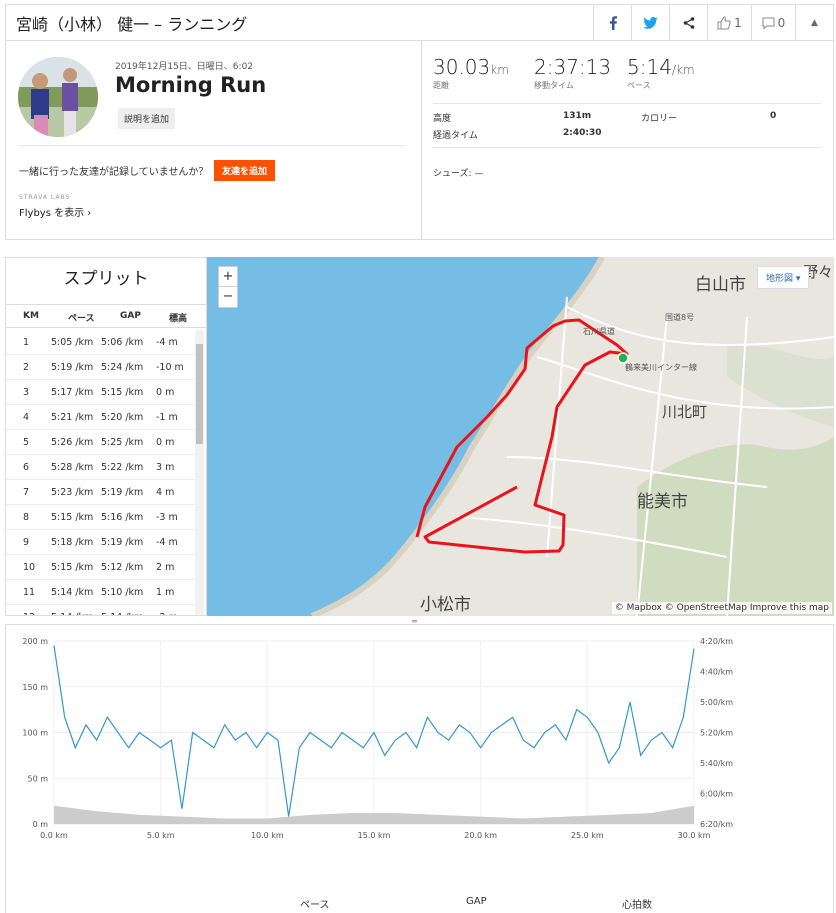 The height and width of the screenshot is (913, 836). What do you see at coordinates (26, 392) in the screenshot?
I see `split-km: 3` at bounding box center [26, 392].